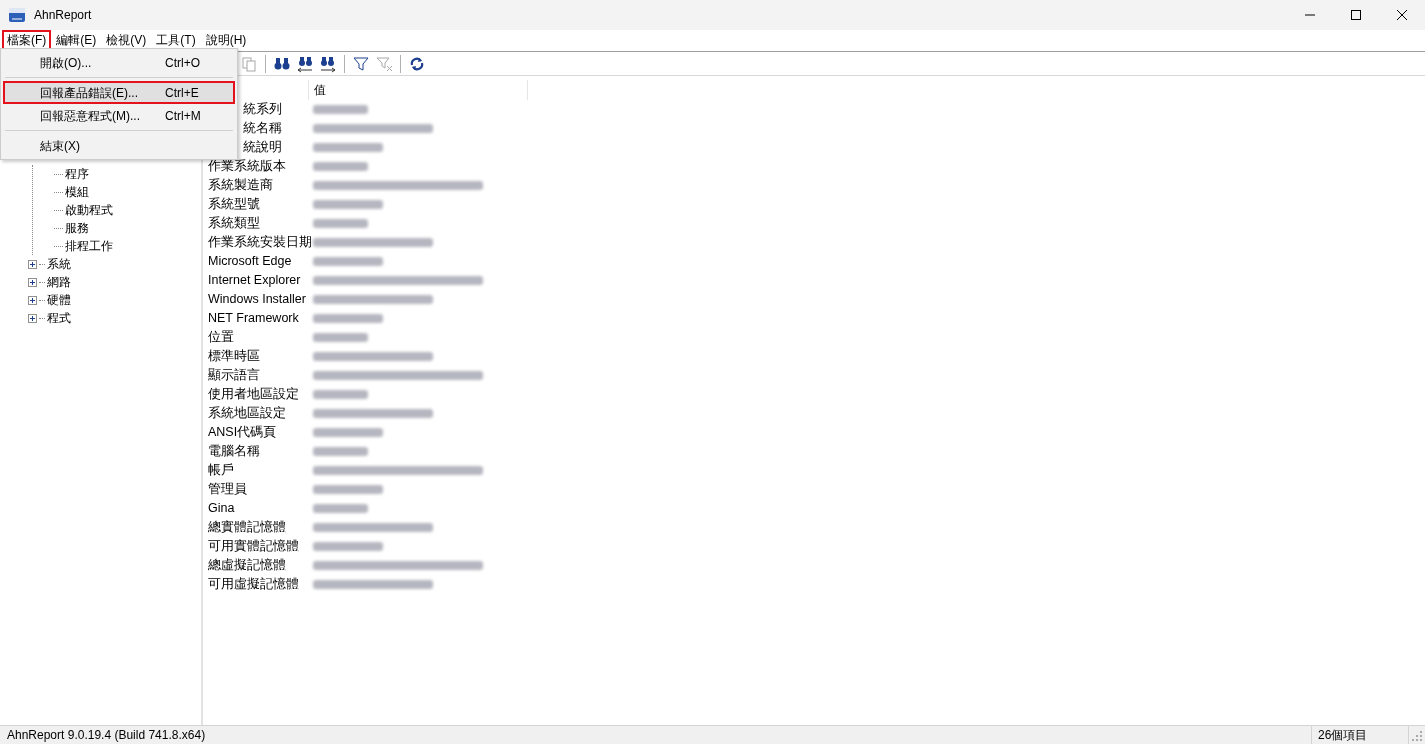 The width and height of the screenshot is (1425, 744). Describe the element at coordinates (89, 246) in the screenshot. I see `tree-item: 排程工作` at that location.